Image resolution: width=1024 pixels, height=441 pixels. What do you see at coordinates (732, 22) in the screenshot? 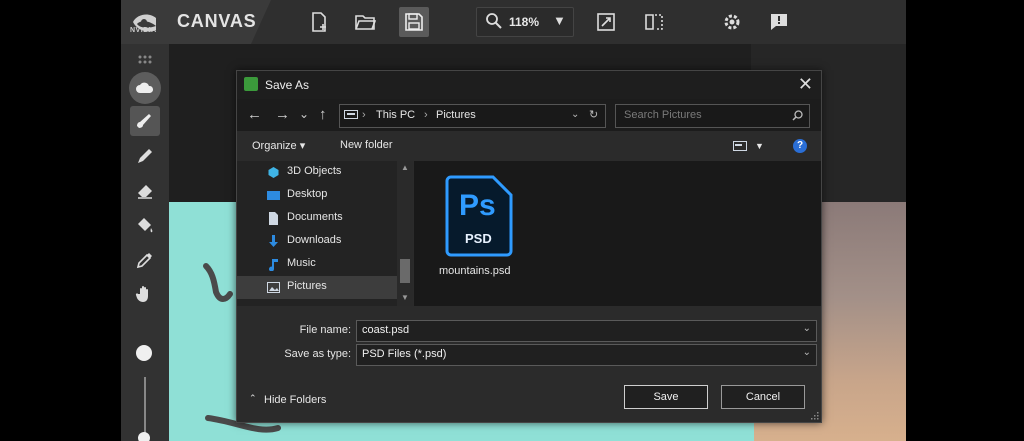
I see `gear-icon` at bounding box center [732, 22].